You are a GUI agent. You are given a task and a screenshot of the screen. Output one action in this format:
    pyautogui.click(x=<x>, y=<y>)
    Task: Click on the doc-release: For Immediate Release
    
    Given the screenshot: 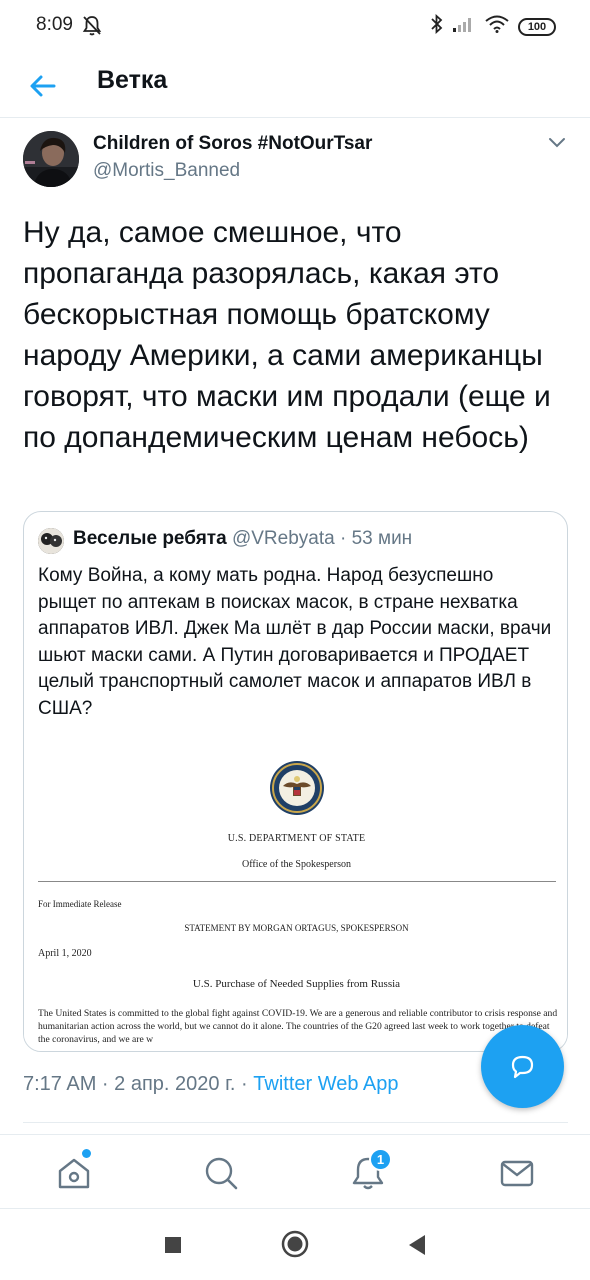 What is the action you would take?
    pyautogui.click(x=80, y=904)
    